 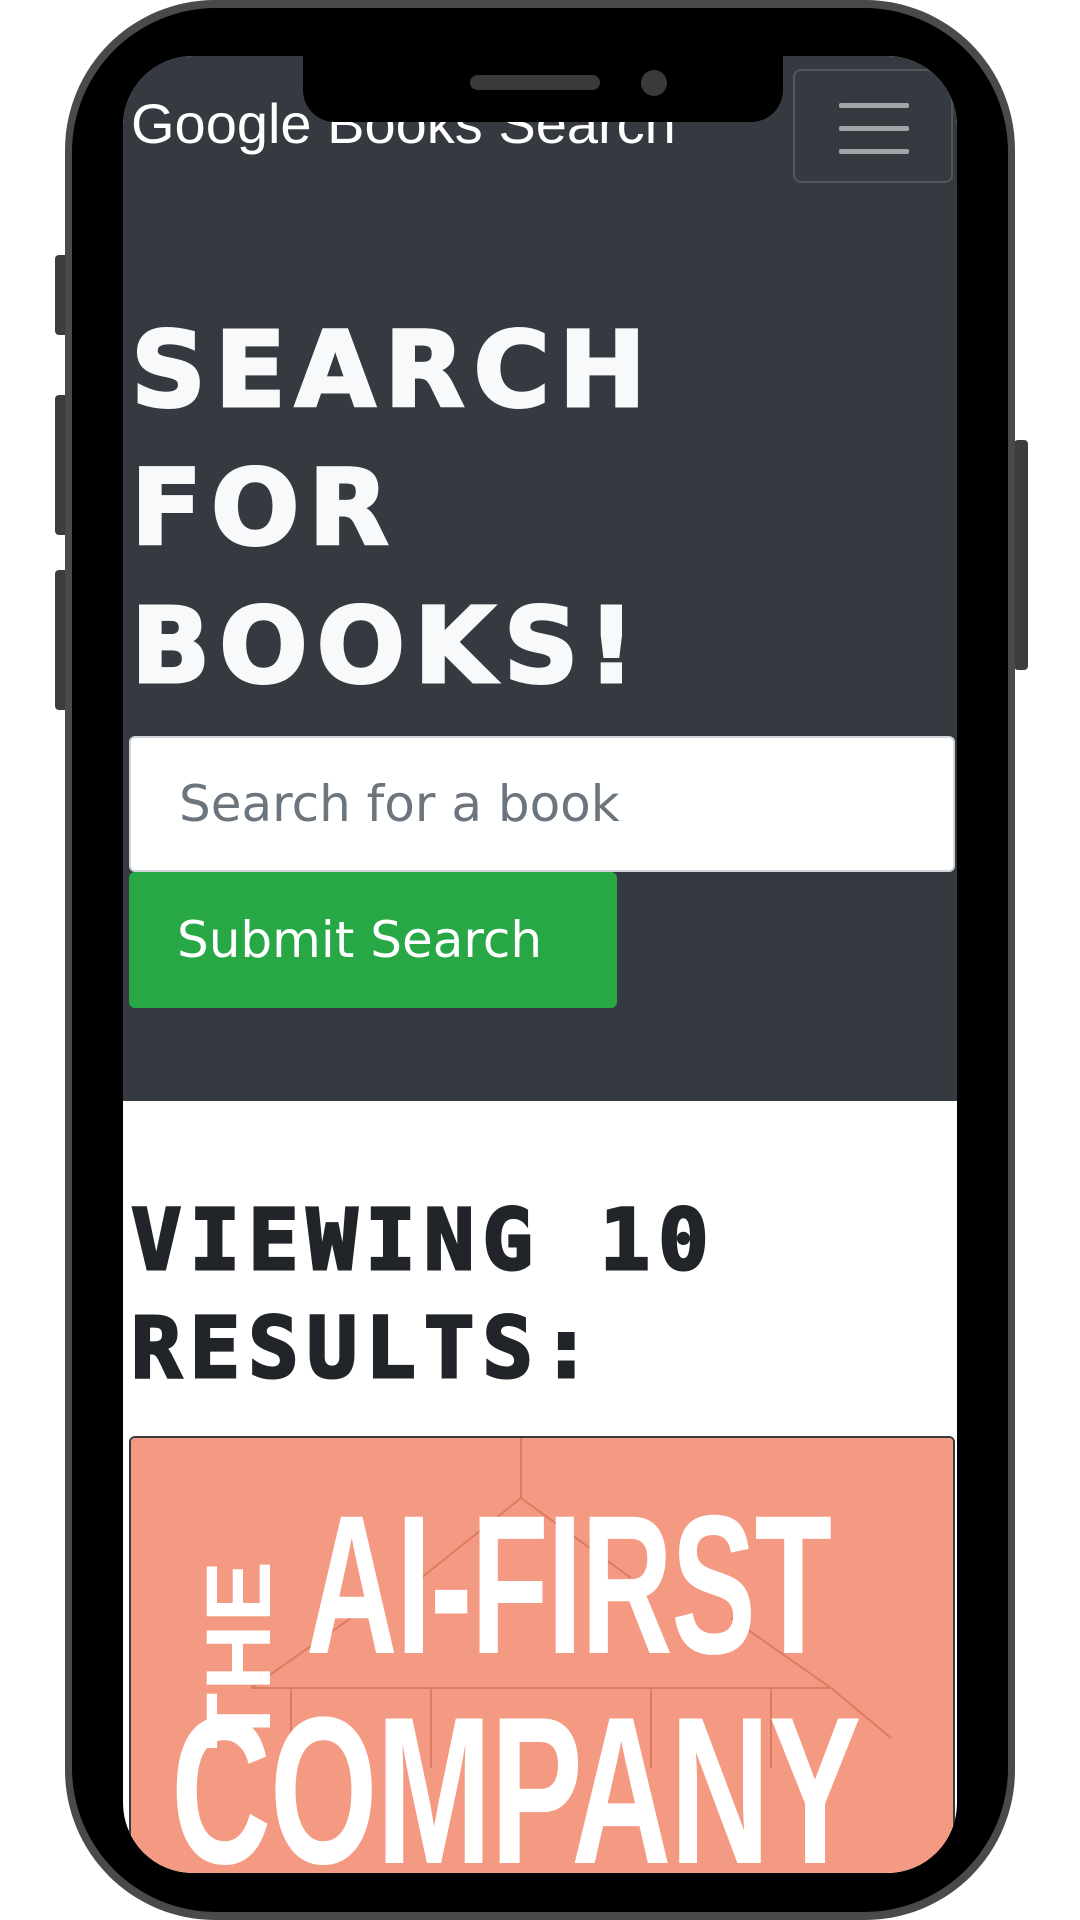 What do you see at coordinates (392, 370) in the screenshot?
I see `hero-title-line: SEARCH` at bounding box center [392, 370].